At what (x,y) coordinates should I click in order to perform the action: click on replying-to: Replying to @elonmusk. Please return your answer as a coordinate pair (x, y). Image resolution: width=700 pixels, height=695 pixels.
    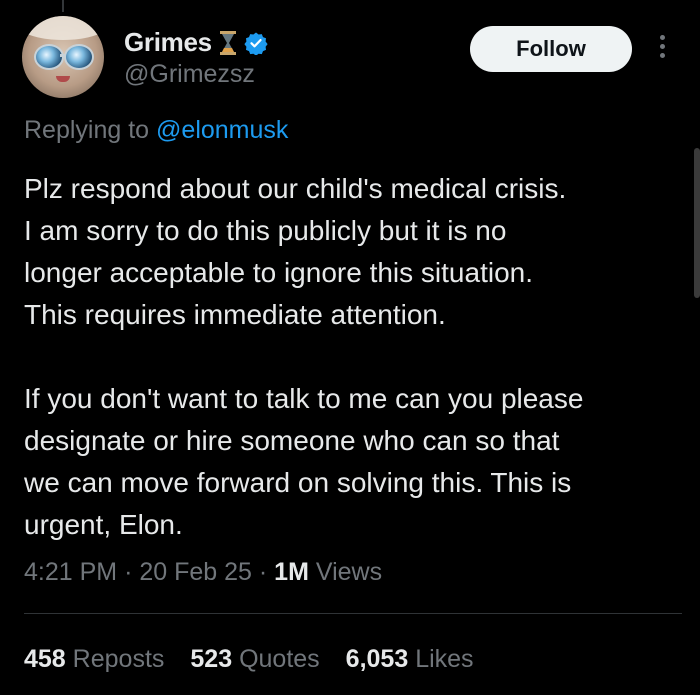
    Looking at the image, I should click on (156, 130).